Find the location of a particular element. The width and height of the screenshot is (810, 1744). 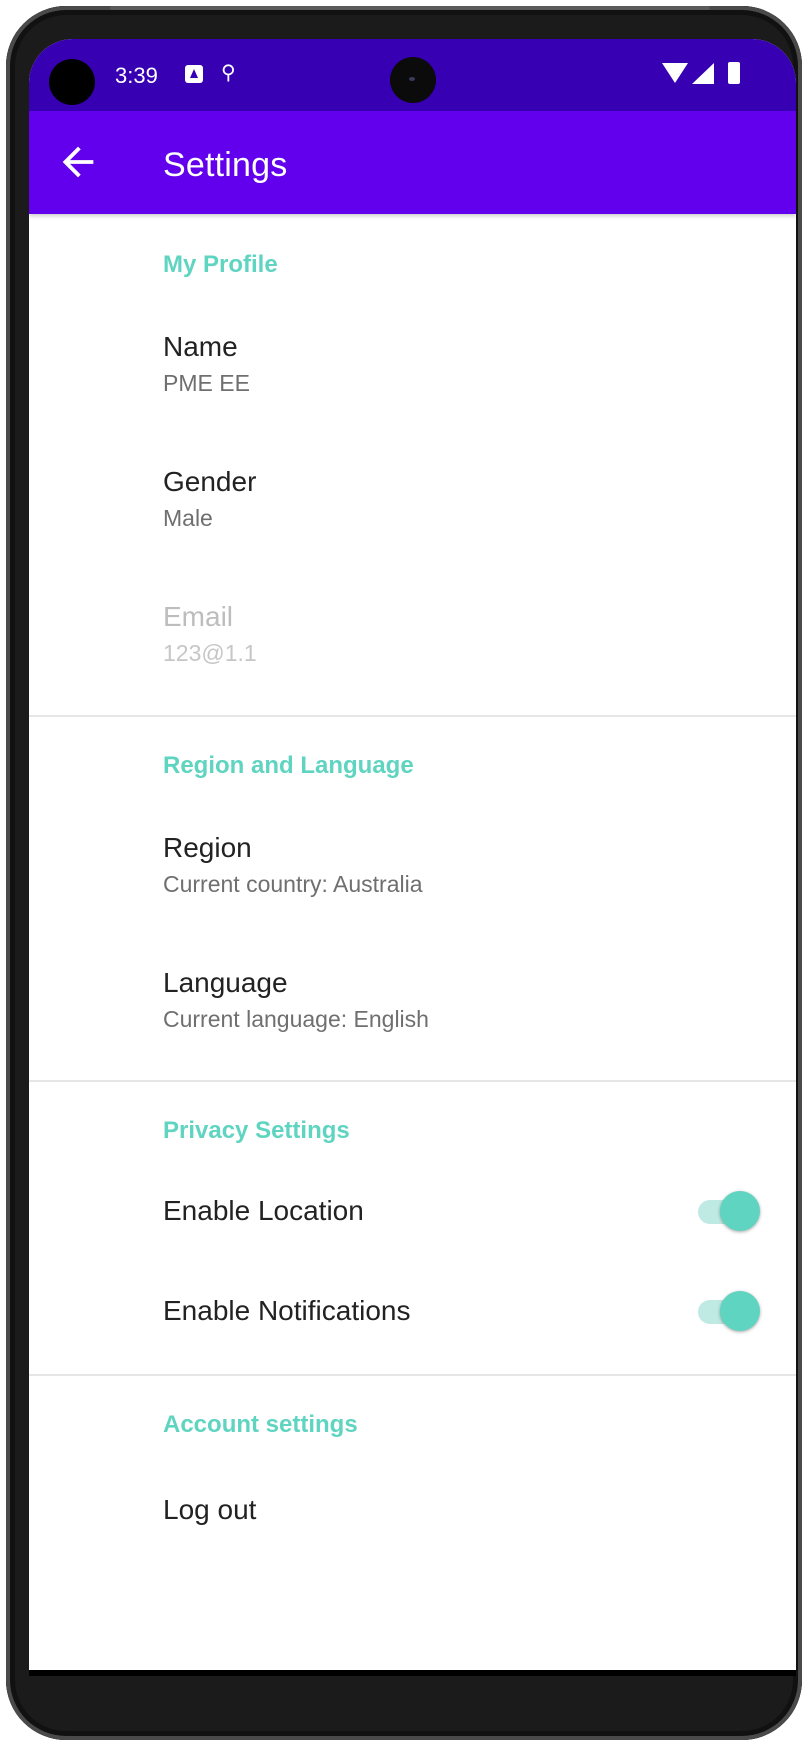

pref-enable-location: Enable Location is located at coordinates (412, 1206).